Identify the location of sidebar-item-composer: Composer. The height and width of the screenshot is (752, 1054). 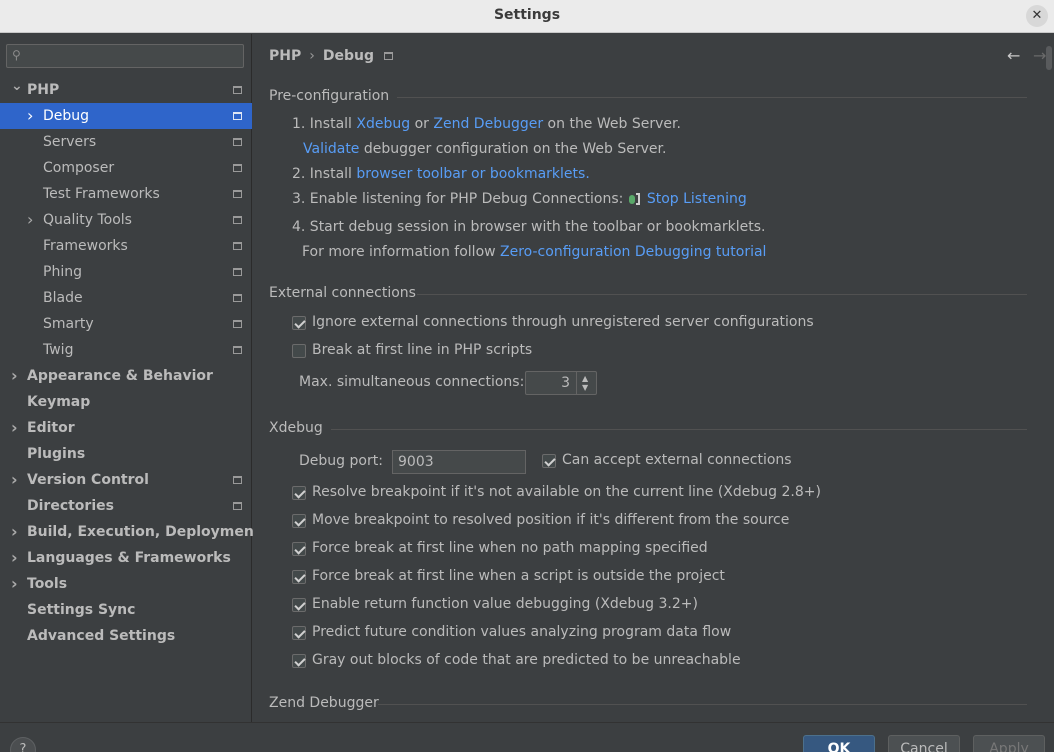
(126, 168).